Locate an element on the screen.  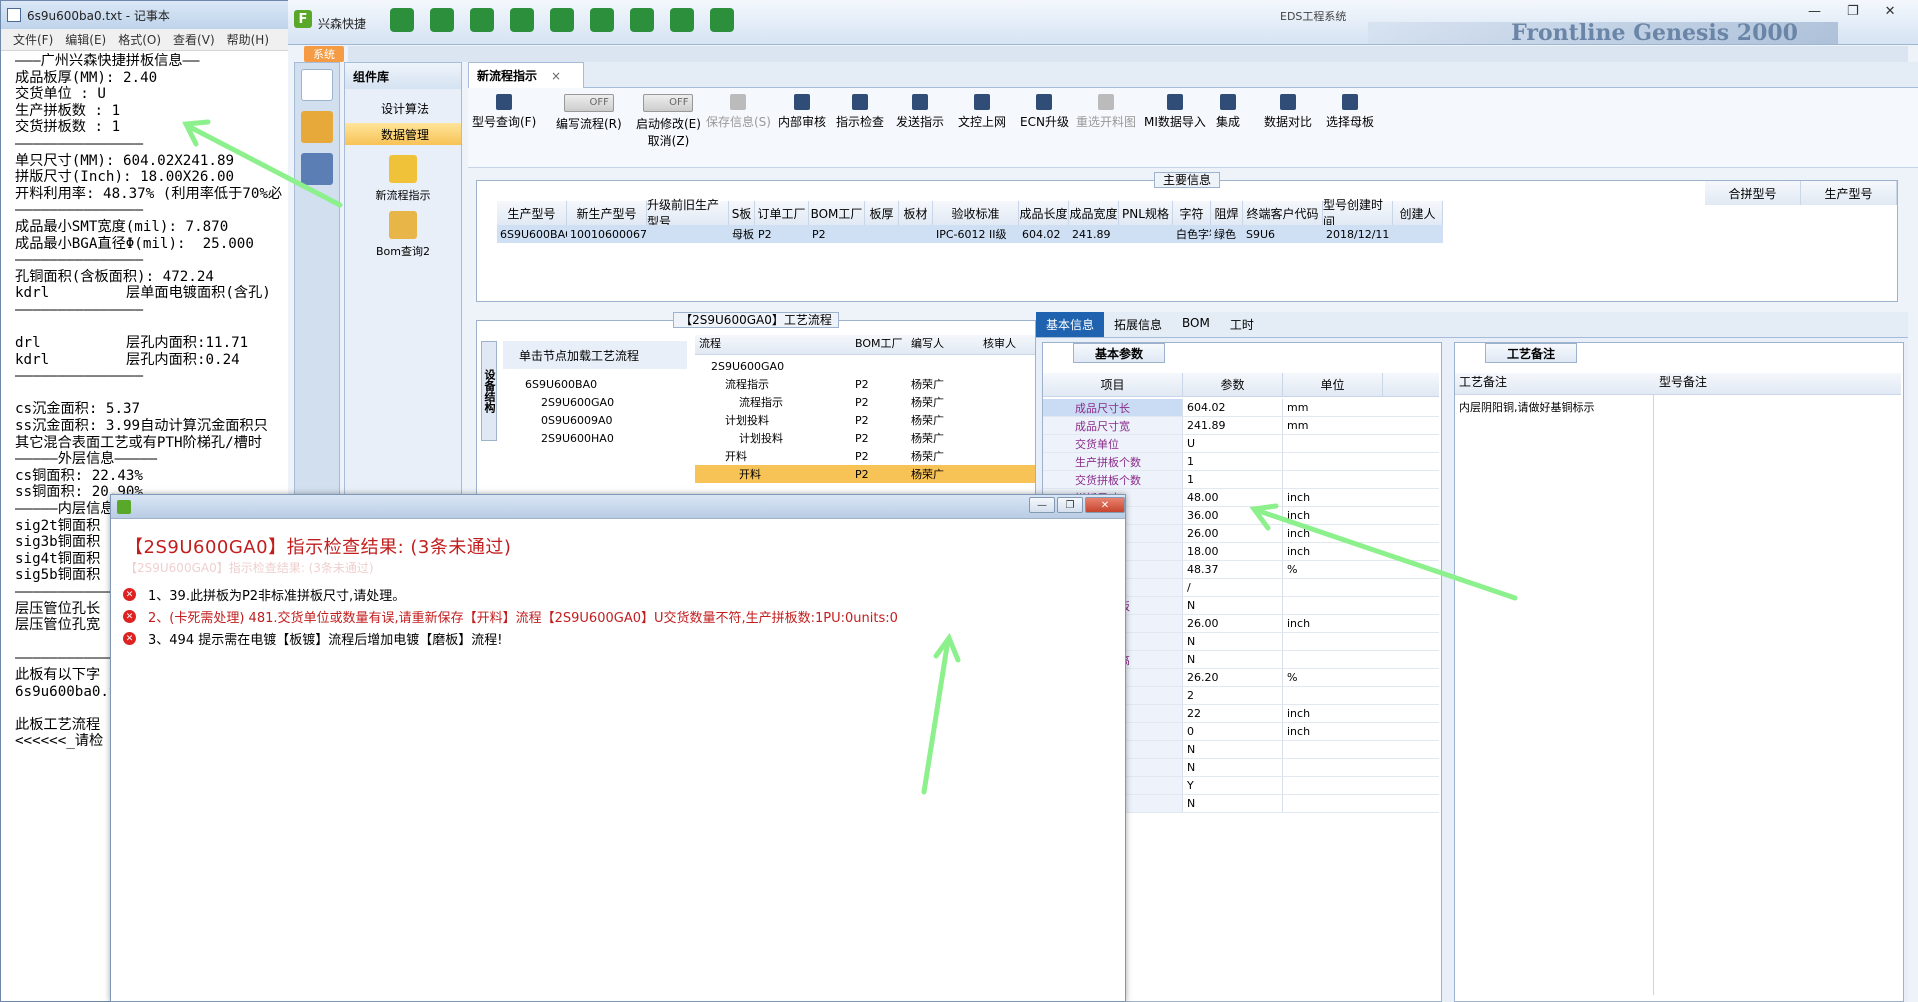
main-info-col-header: 板材 is located at coordinates (916, 213).